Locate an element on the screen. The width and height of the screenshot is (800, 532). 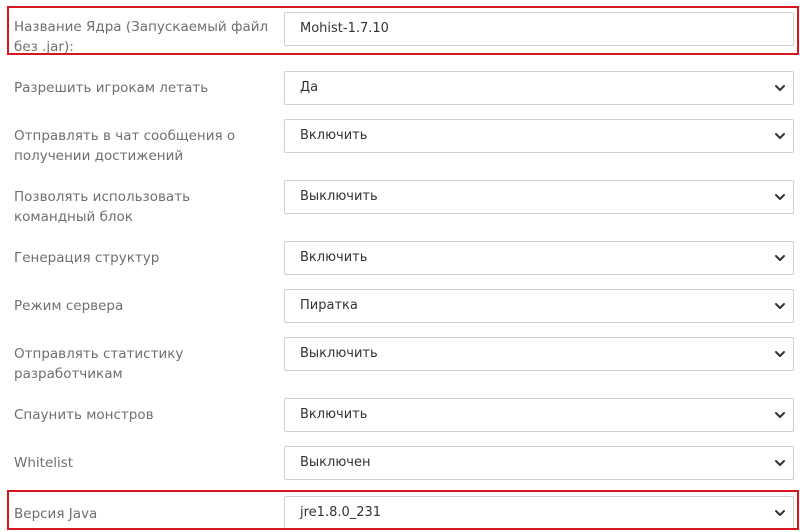
java-version-value: jre1.8.0_231 is located at coordinates (341, 512).